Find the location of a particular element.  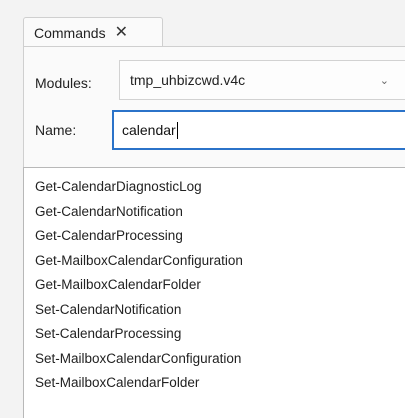

list-item: Get-CalendarNotification is located at coordinates (109, 212).